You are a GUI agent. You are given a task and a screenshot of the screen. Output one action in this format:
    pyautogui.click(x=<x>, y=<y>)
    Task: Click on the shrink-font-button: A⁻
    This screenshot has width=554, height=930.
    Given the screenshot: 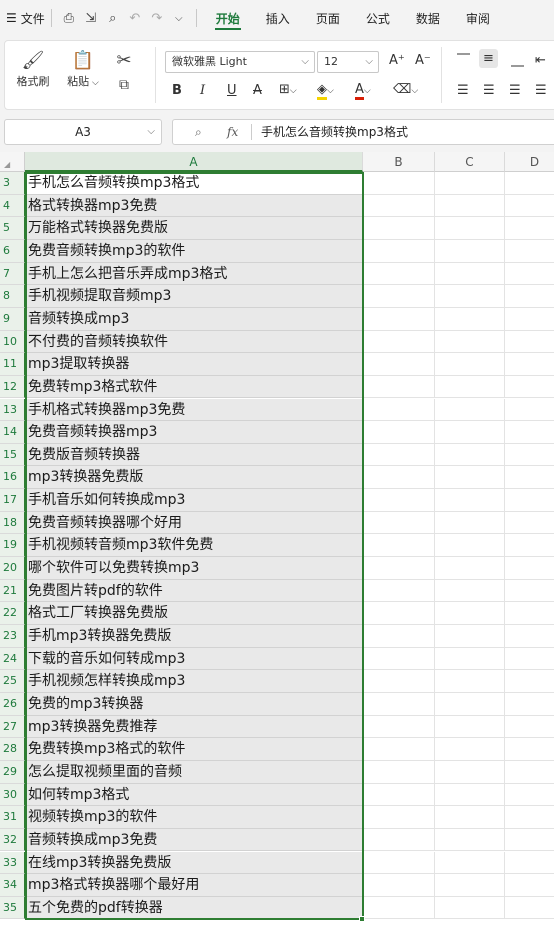 What is the action you would take?
    pyautogui.click(x=423, y=60)
    